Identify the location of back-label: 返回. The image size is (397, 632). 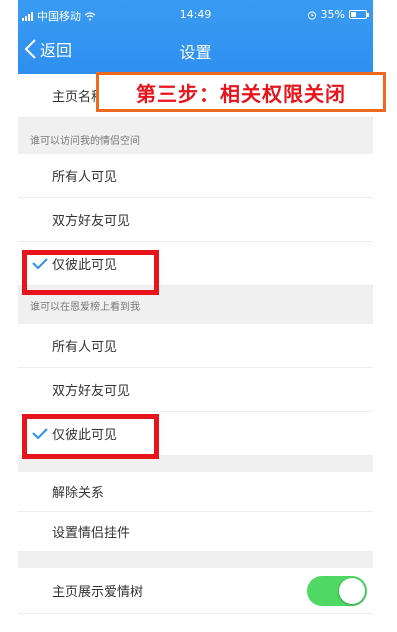
(56, 50).